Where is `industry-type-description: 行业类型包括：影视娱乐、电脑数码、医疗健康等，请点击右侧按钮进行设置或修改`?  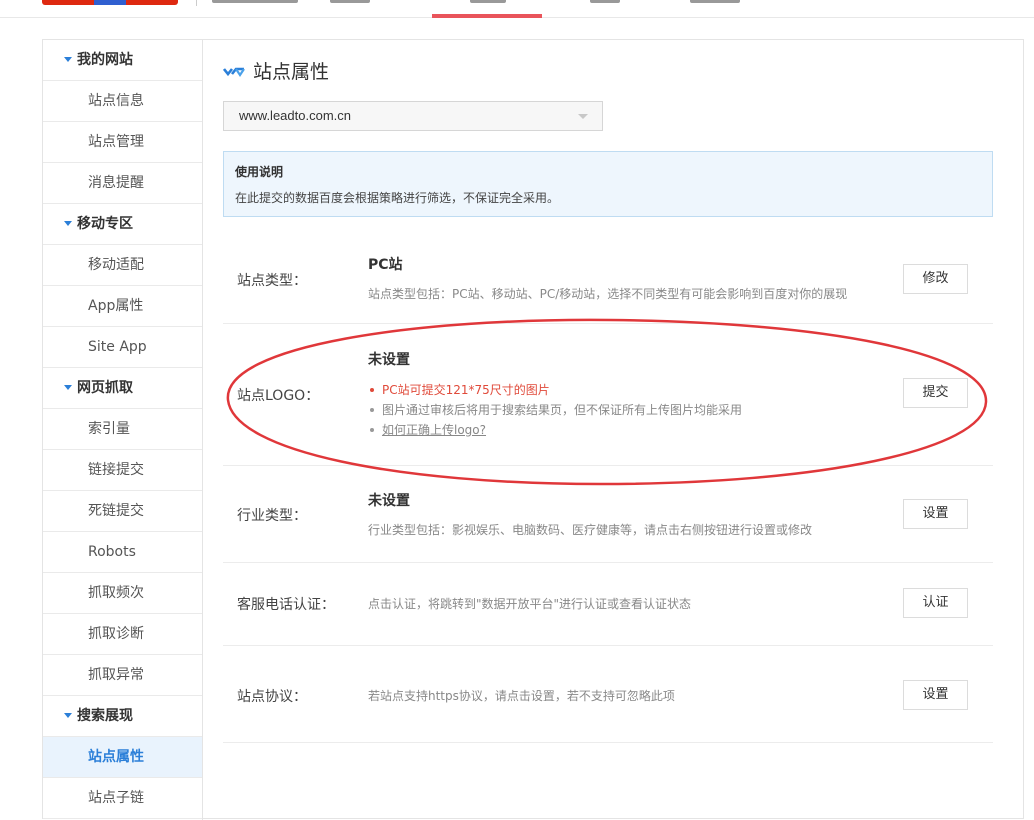 industry-type-description: 行业类型包括：影视娱乐、电脑数码、医疗健康等，请点击右侧按钮进行设置或修改 is located at coordinates (590, 530).